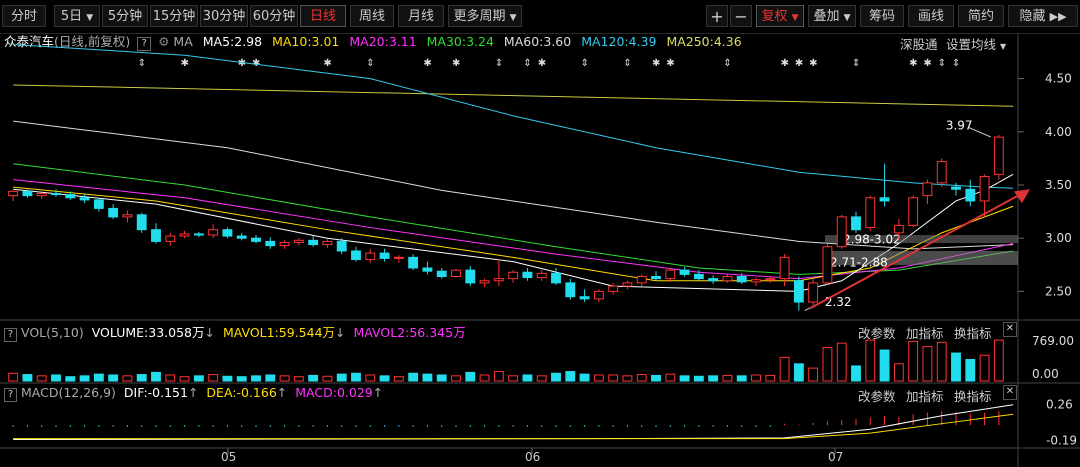 Image resolution: width=1080 pixels, height=467 pixels. Describe the element at coordinates (1059, 405) in the screenshot. I see `macd-tick-label: 0.26` at that location.